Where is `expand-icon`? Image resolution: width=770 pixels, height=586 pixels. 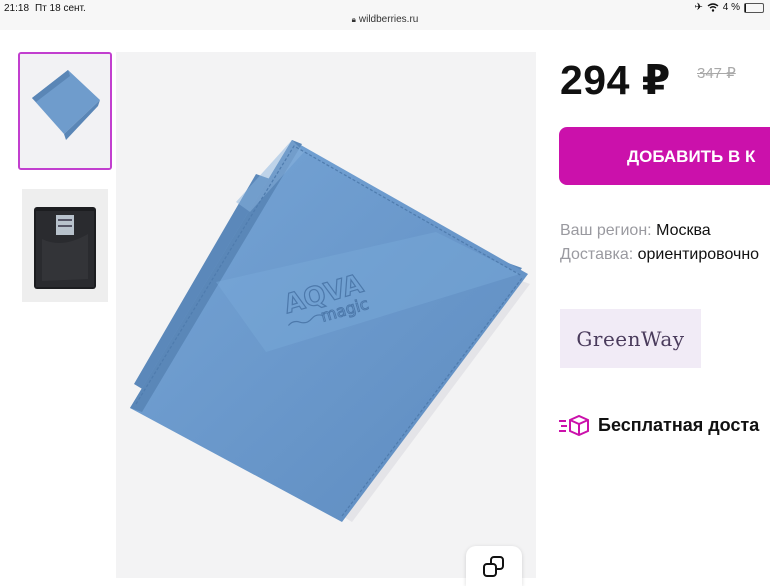 expand-icon is located at coordinates (493, 566).